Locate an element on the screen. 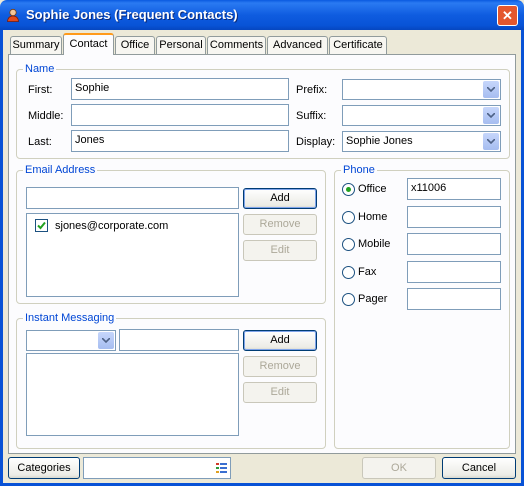  phone-legend: Phone is located at coordinates (359, 170).